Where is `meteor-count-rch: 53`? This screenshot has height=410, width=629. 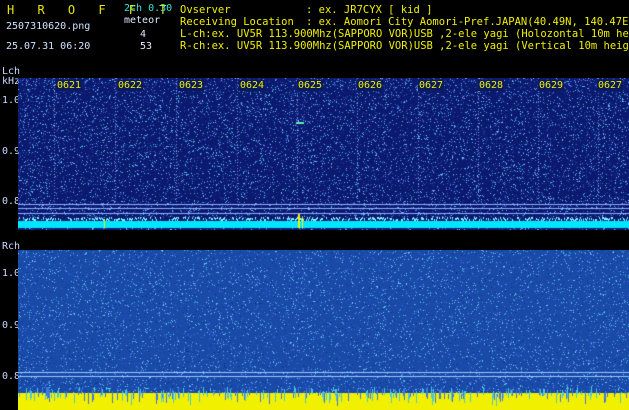
meteor-count-rch: 53 is located at coordinates (146, 46).